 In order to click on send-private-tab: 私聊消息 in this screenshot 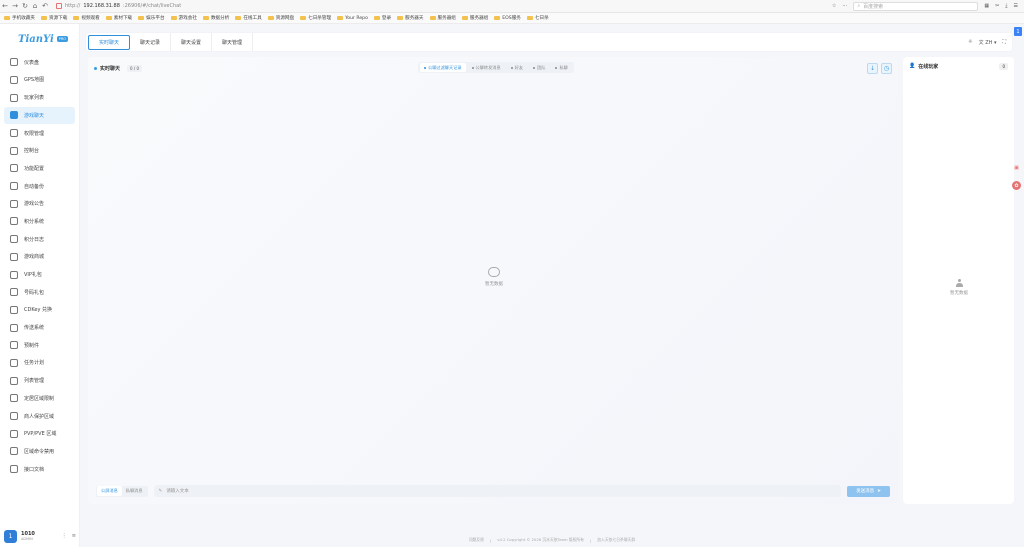, I will do `click(134, 491)`.